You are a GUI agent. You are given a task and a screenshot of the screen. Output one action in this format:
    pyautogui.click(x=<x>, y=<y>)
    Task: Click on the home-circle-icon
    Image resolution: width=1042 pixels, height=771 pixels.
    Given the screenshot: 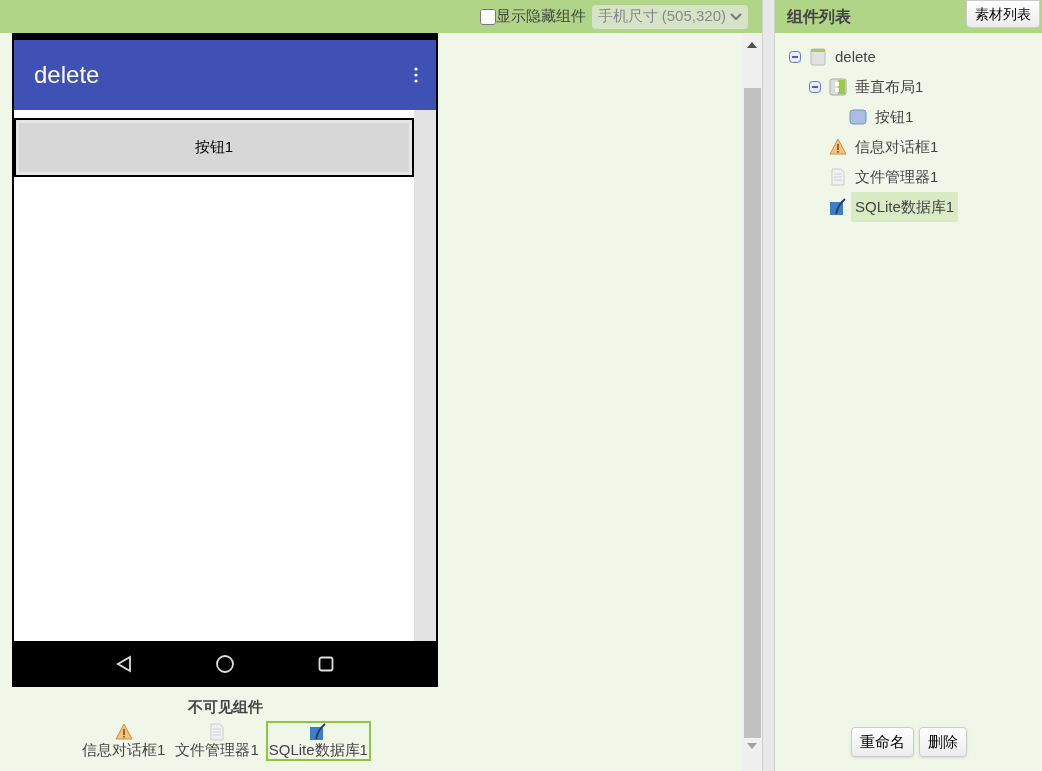 What is the action you would take?
    pyautogui.click(x=225, y=664)
    